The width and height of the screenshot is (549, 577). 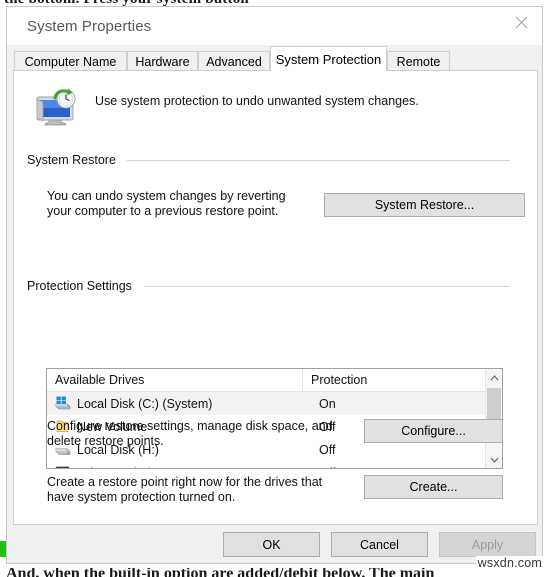 What do you see at coordinates (62, 467) in the screenshot?
I see `optical-drive-icon` at bounding box center [62, 467].